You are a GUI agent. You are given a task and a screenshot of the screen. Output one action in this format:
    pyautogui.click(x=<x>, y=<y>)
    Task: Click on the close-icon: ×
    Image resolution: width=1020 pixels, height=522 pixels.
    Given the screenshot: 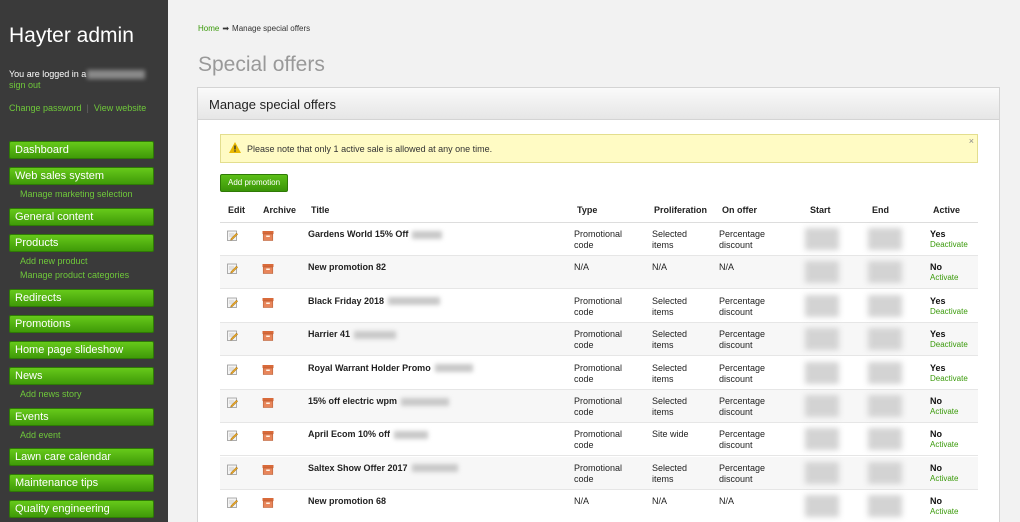 What is the action you would take?
    pyautogui.click(x=971, y=141)
    